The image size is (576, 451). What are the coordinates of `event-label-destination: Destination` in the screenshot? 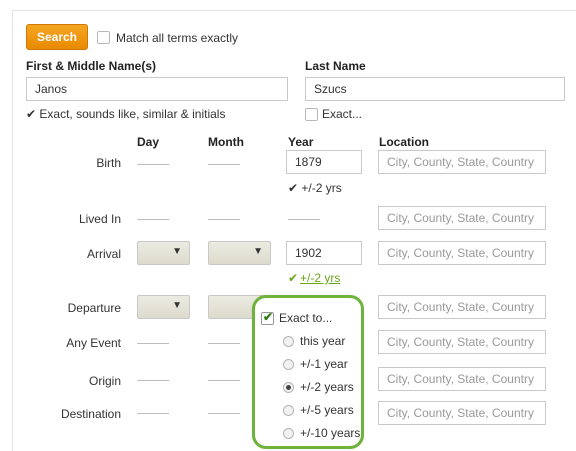 It's located at (90, 414).